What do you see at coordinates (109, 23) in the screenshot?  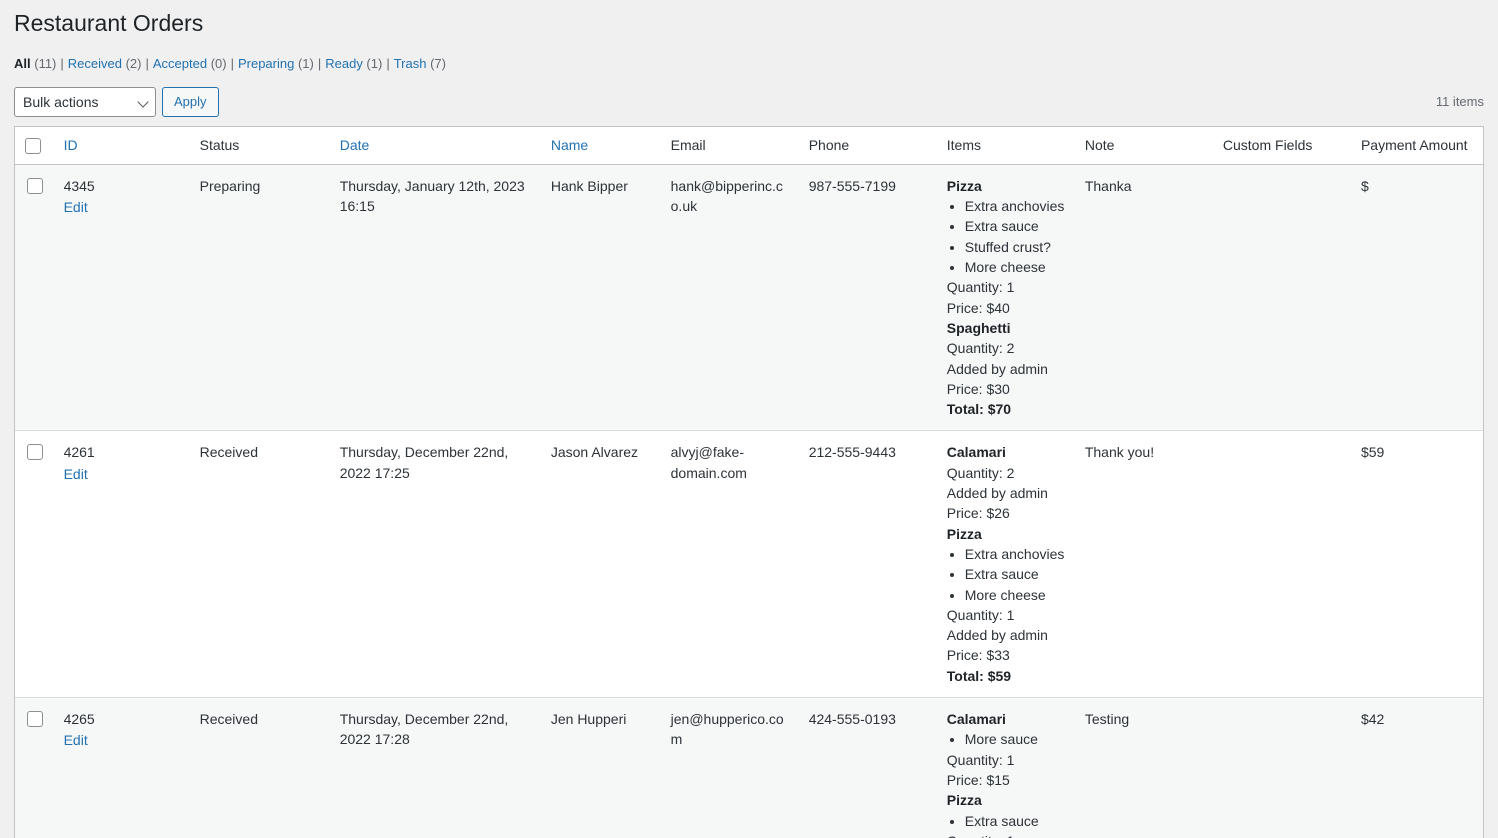 I see `page-title: Restaurant Orders` at bounding box center [109, 23].